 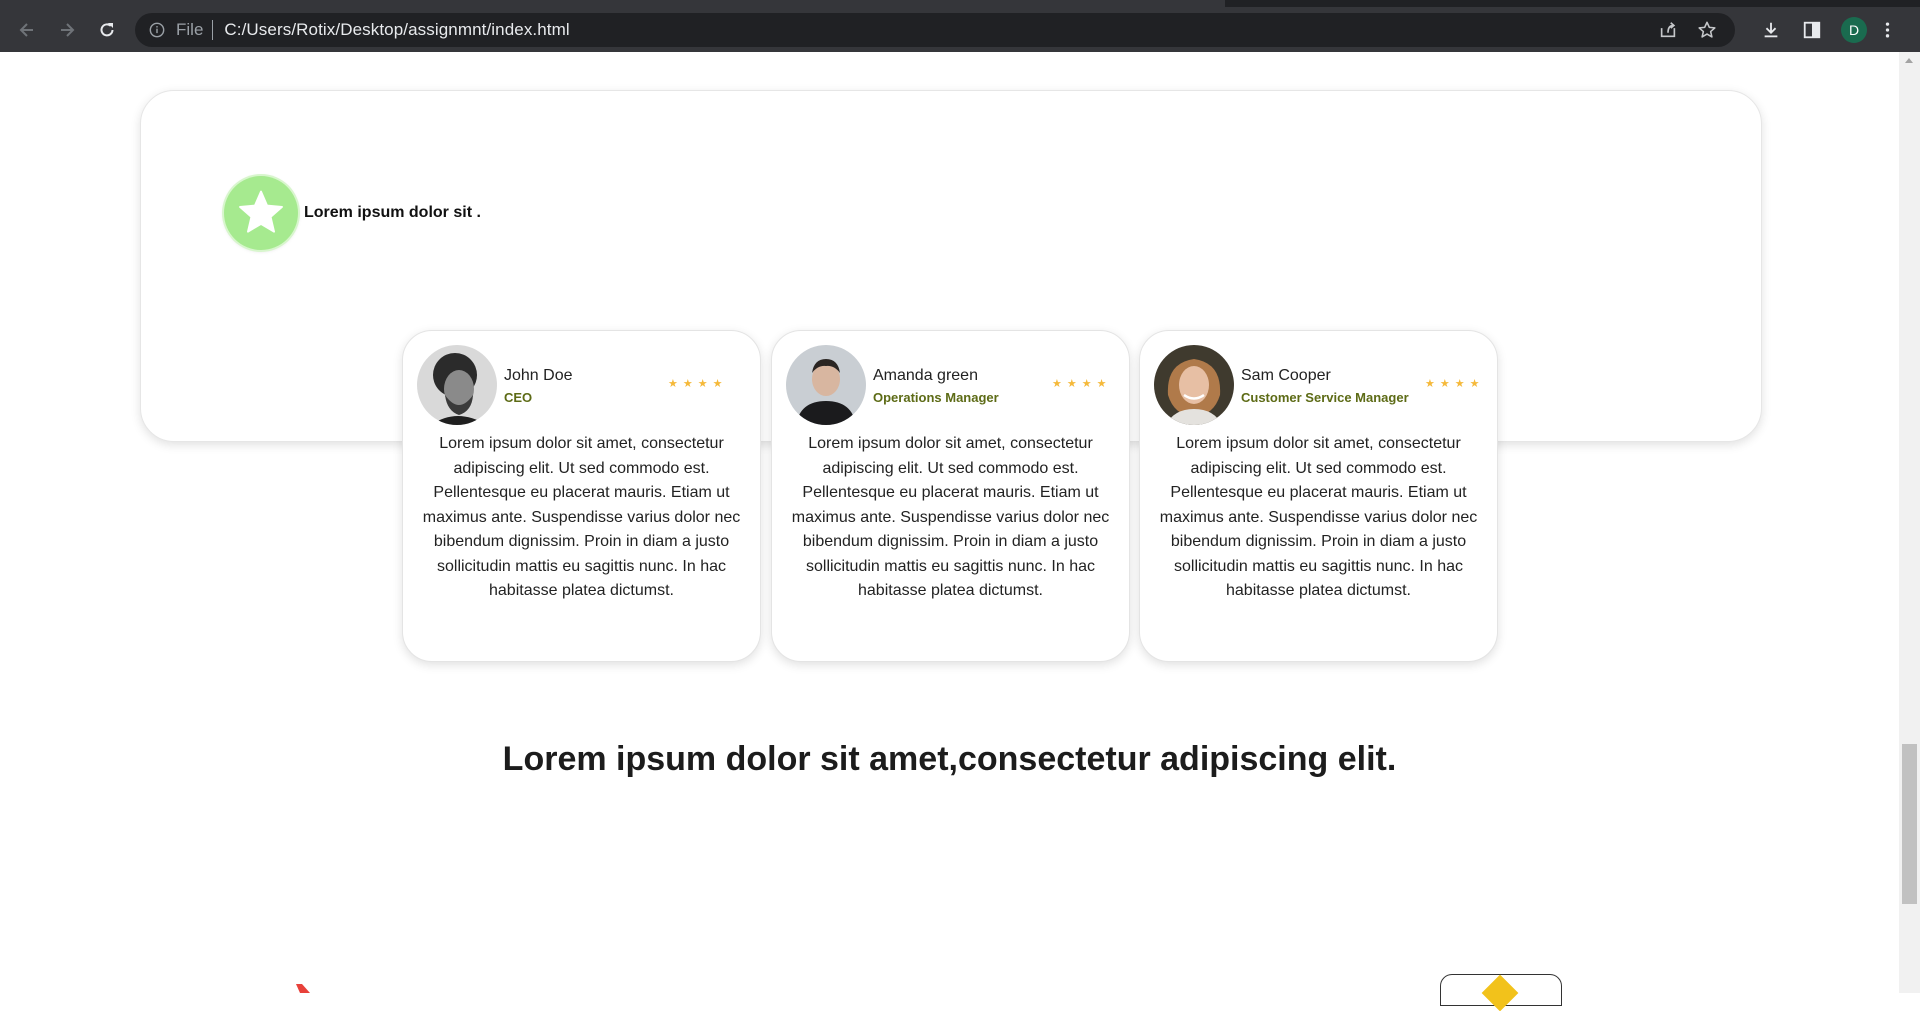 What do you see at coordinates (518, 397) in the screenshot?
I see `testimonial-role: CEO` at bounding box center [518, 397].